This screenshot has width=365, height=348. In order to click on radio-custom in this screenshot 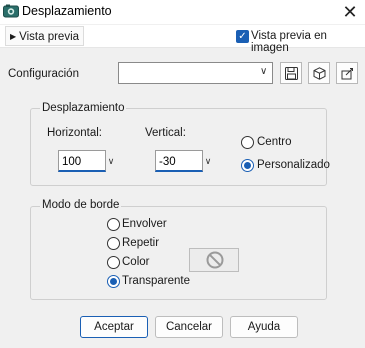, I will do `click(247, 165)`.